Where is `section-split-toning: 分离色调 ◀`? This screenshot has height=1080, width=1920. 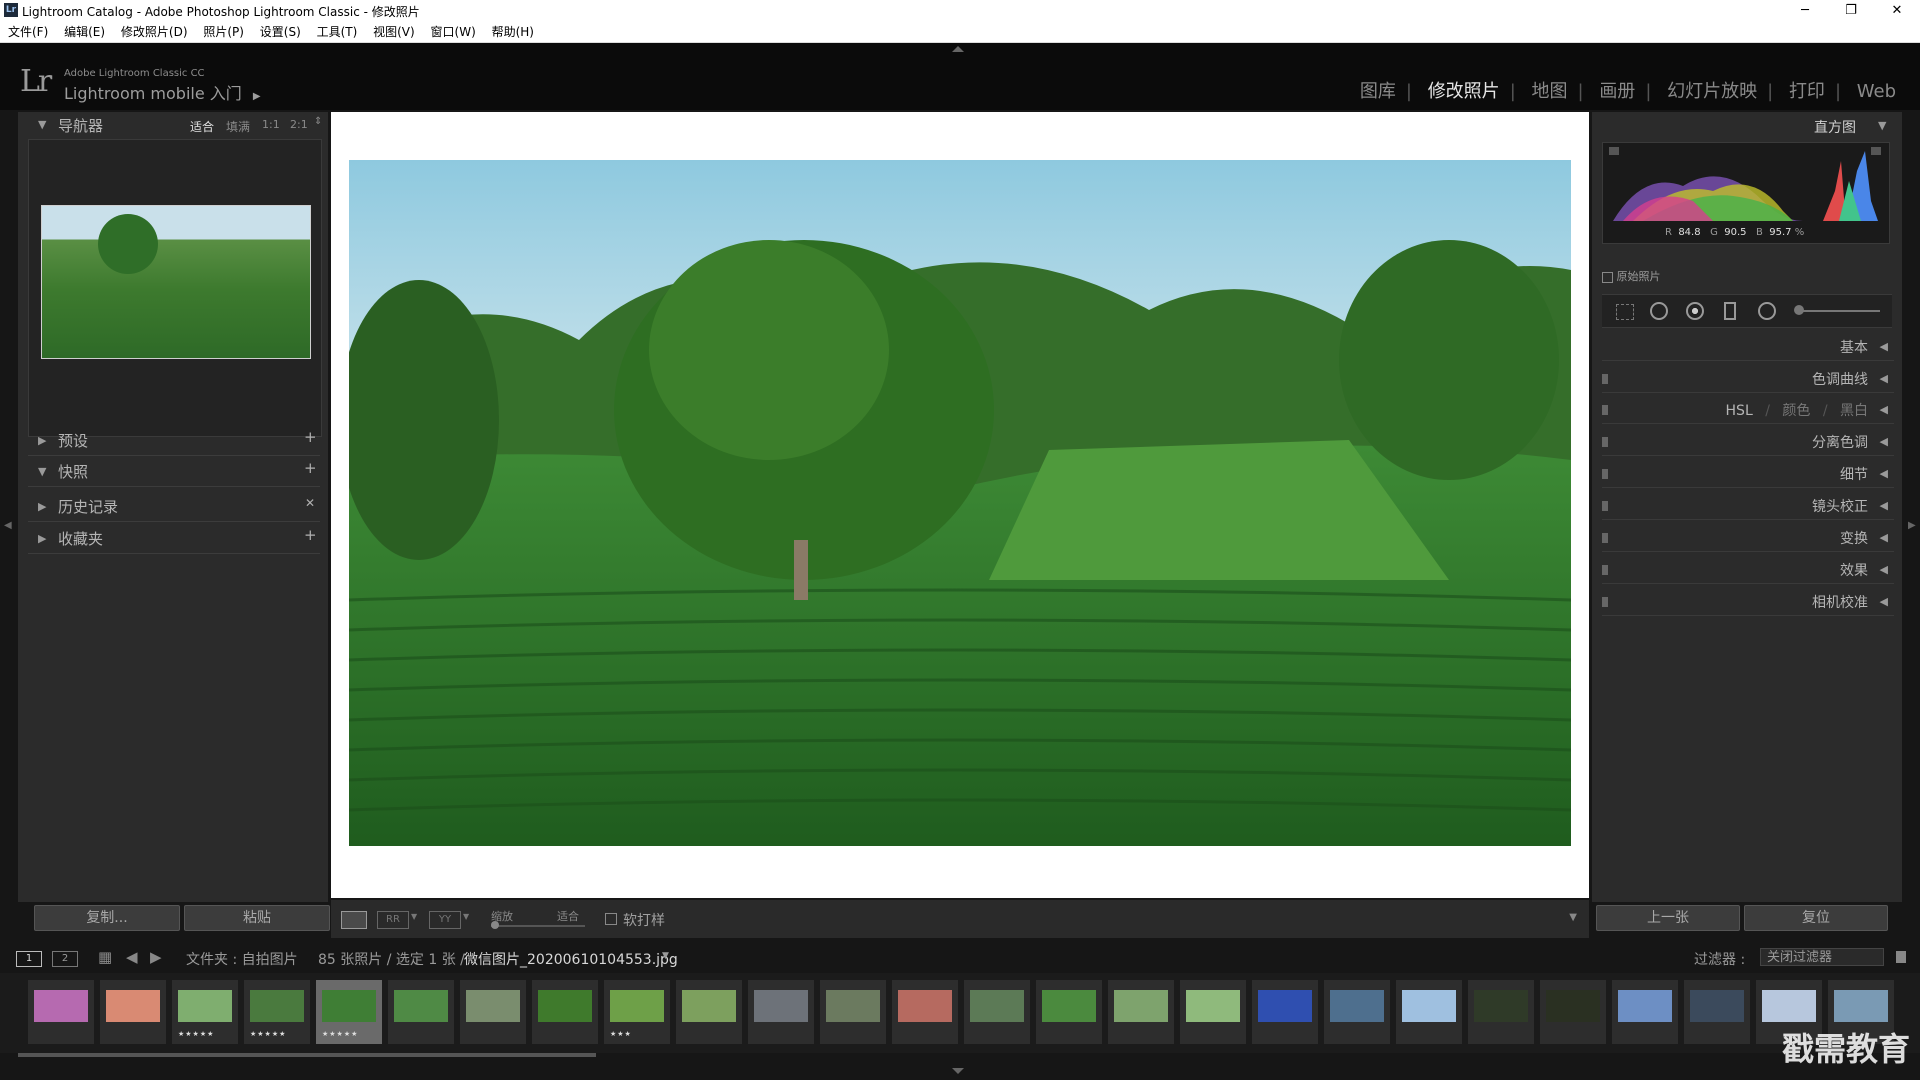 section-split-toning: 分离色调 ◀ is located at coordinates (1748, 442).